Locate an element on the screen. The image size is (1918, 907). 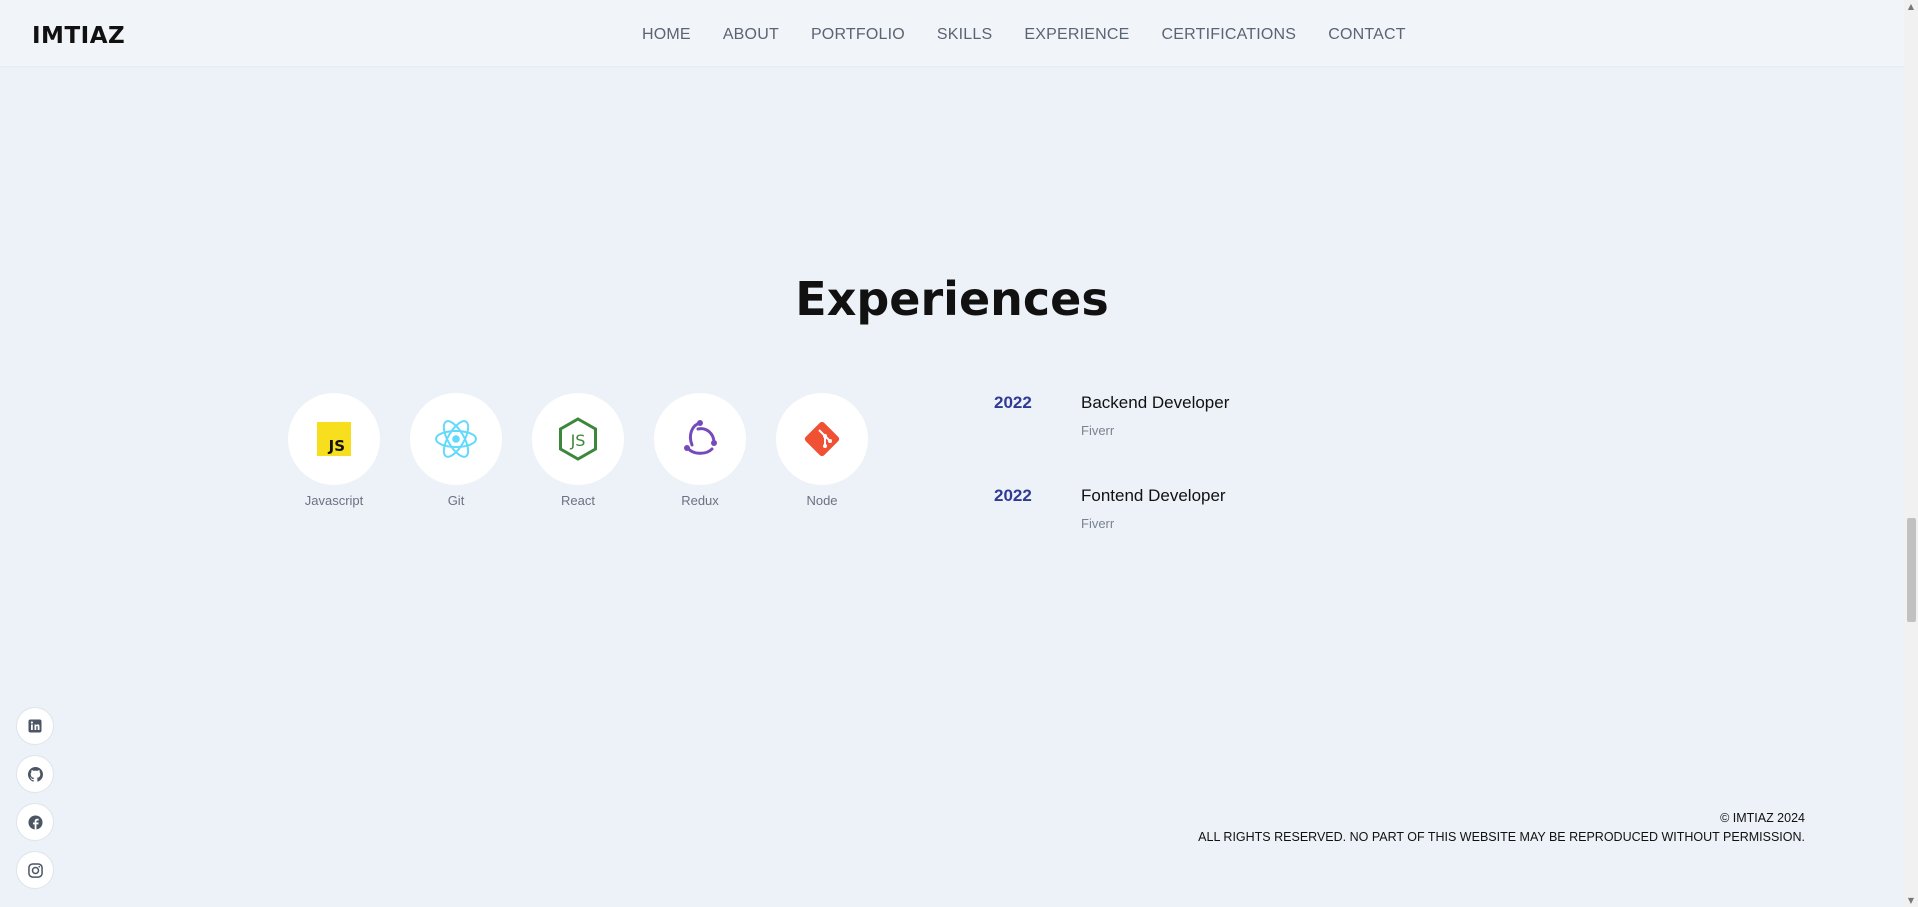
experience-item: 2022 Backend Developer Fiverr is located at coordinates (1111, 439).